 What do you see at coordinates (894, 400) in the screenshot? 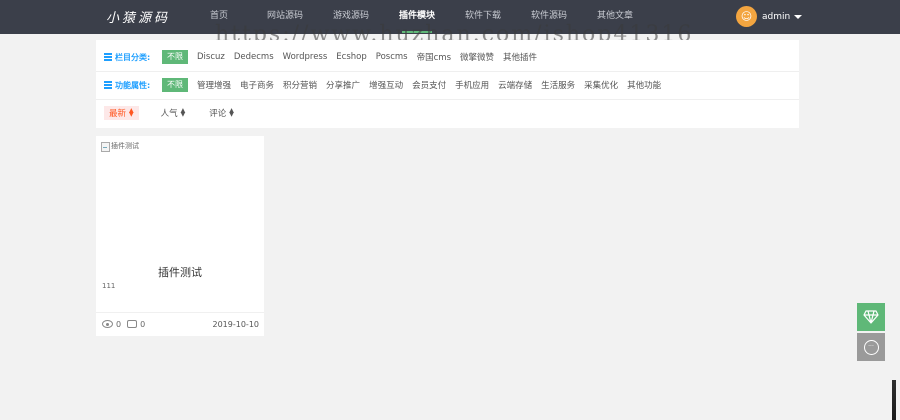
I see `edge-strip` at bounding box center [894, 400].